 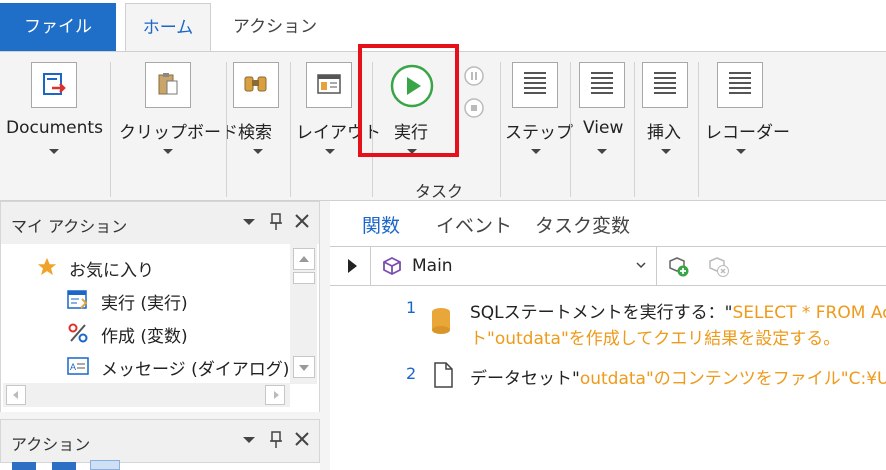 I want to click on binoculars-icon, so click(x=256, y=85).